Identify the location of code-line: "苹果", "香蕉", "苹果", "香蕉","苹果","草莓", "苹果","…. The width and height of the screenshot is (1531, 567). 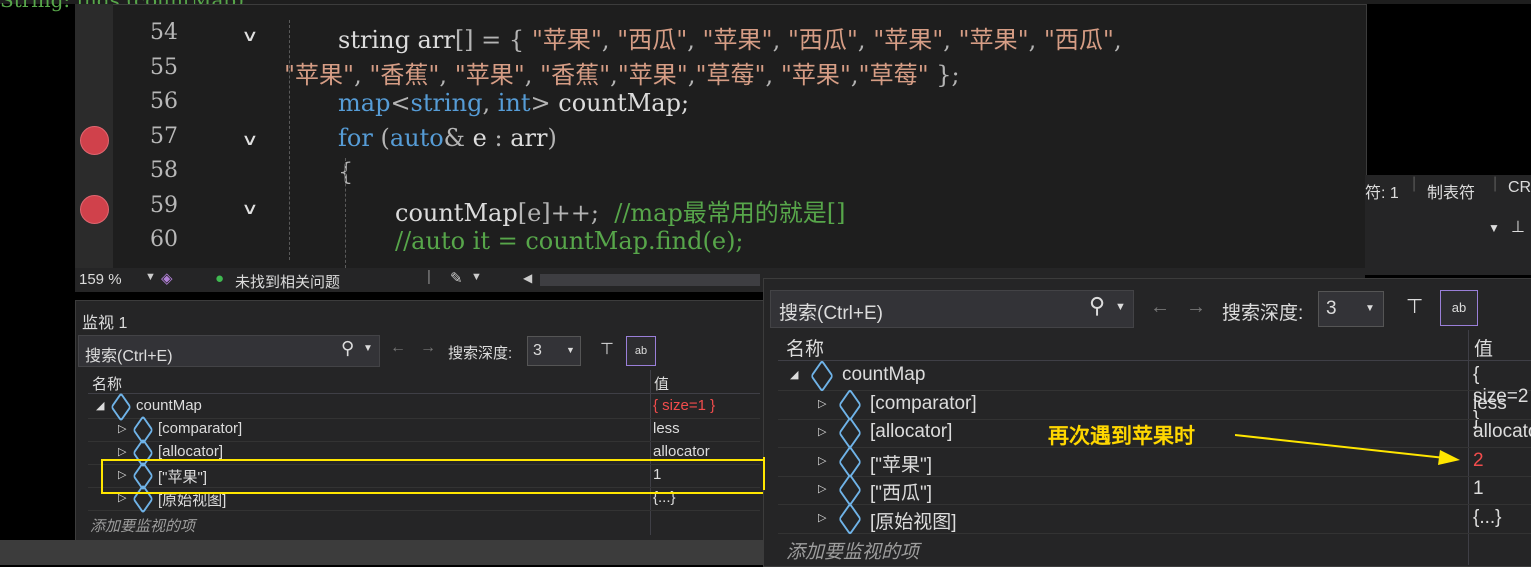
(622, 72).